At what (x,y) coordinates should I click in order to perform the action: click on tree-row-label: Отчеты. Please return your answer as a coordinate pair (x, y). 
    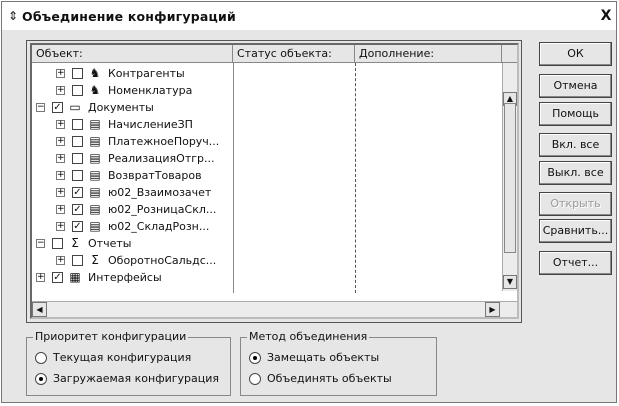
    Looking at the image, I should click on (110, 243).